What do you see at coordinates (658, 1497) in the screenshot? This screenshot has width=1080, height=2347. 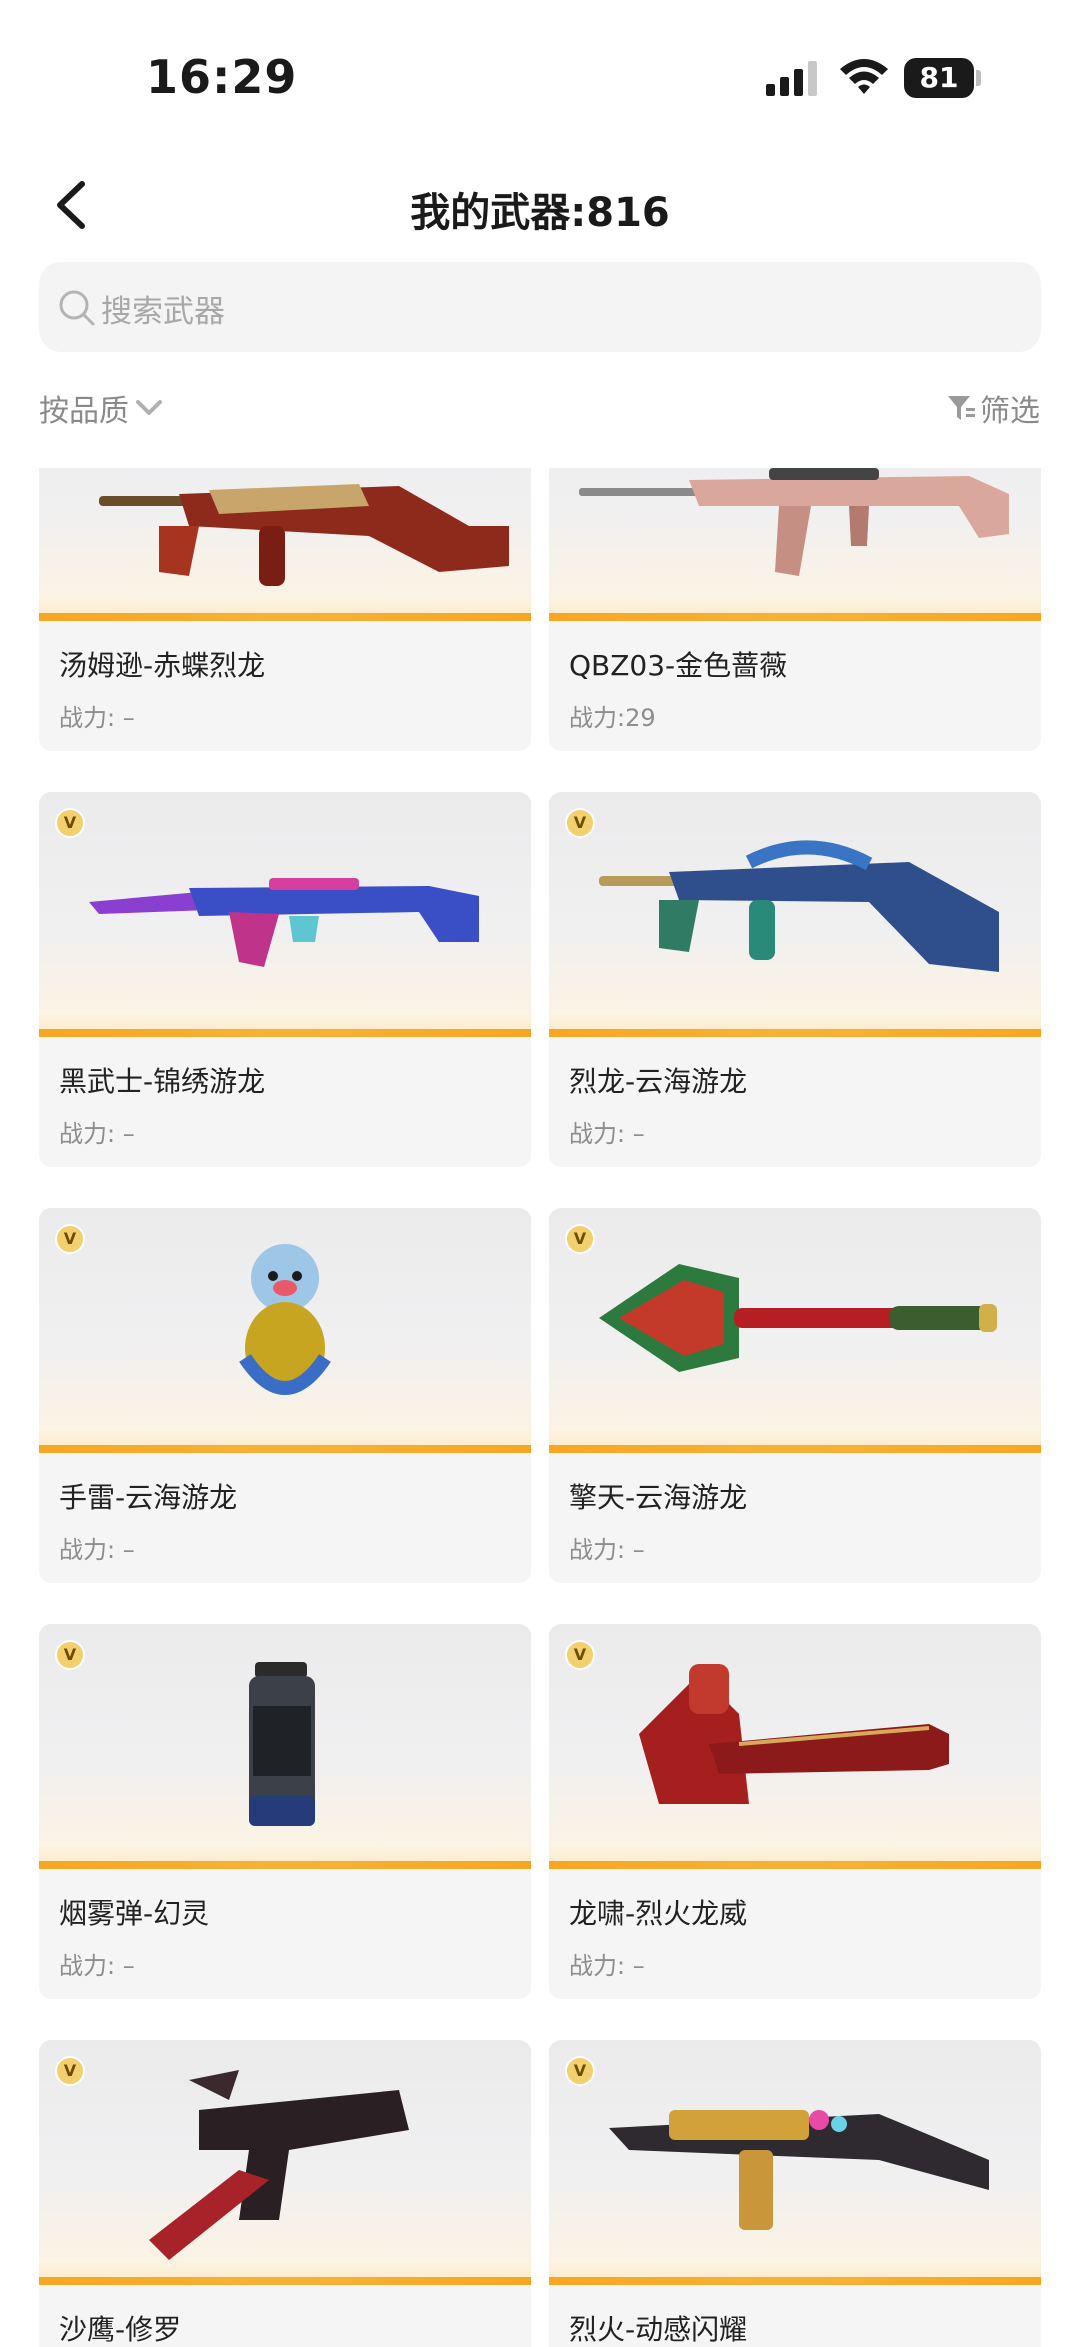 I see `weapon-name: 擎天-云海游龙` at bounding box center [658, 1497].